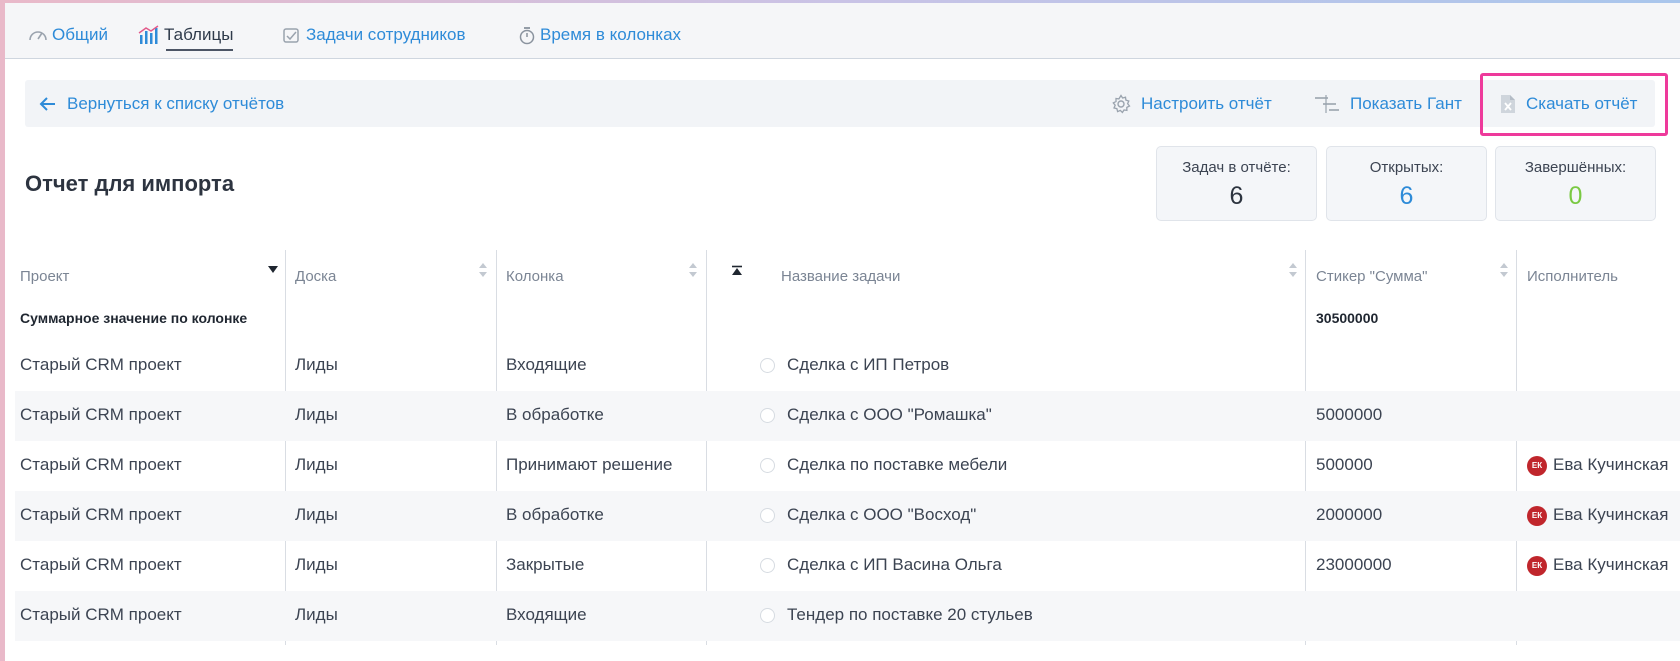 The width and height of the screenshot is (1680, 661). What do you see at coordinates (1349, 414) in the screenshot?
I see `cell-sum: 5000000` at bounding box center [1349, 414].